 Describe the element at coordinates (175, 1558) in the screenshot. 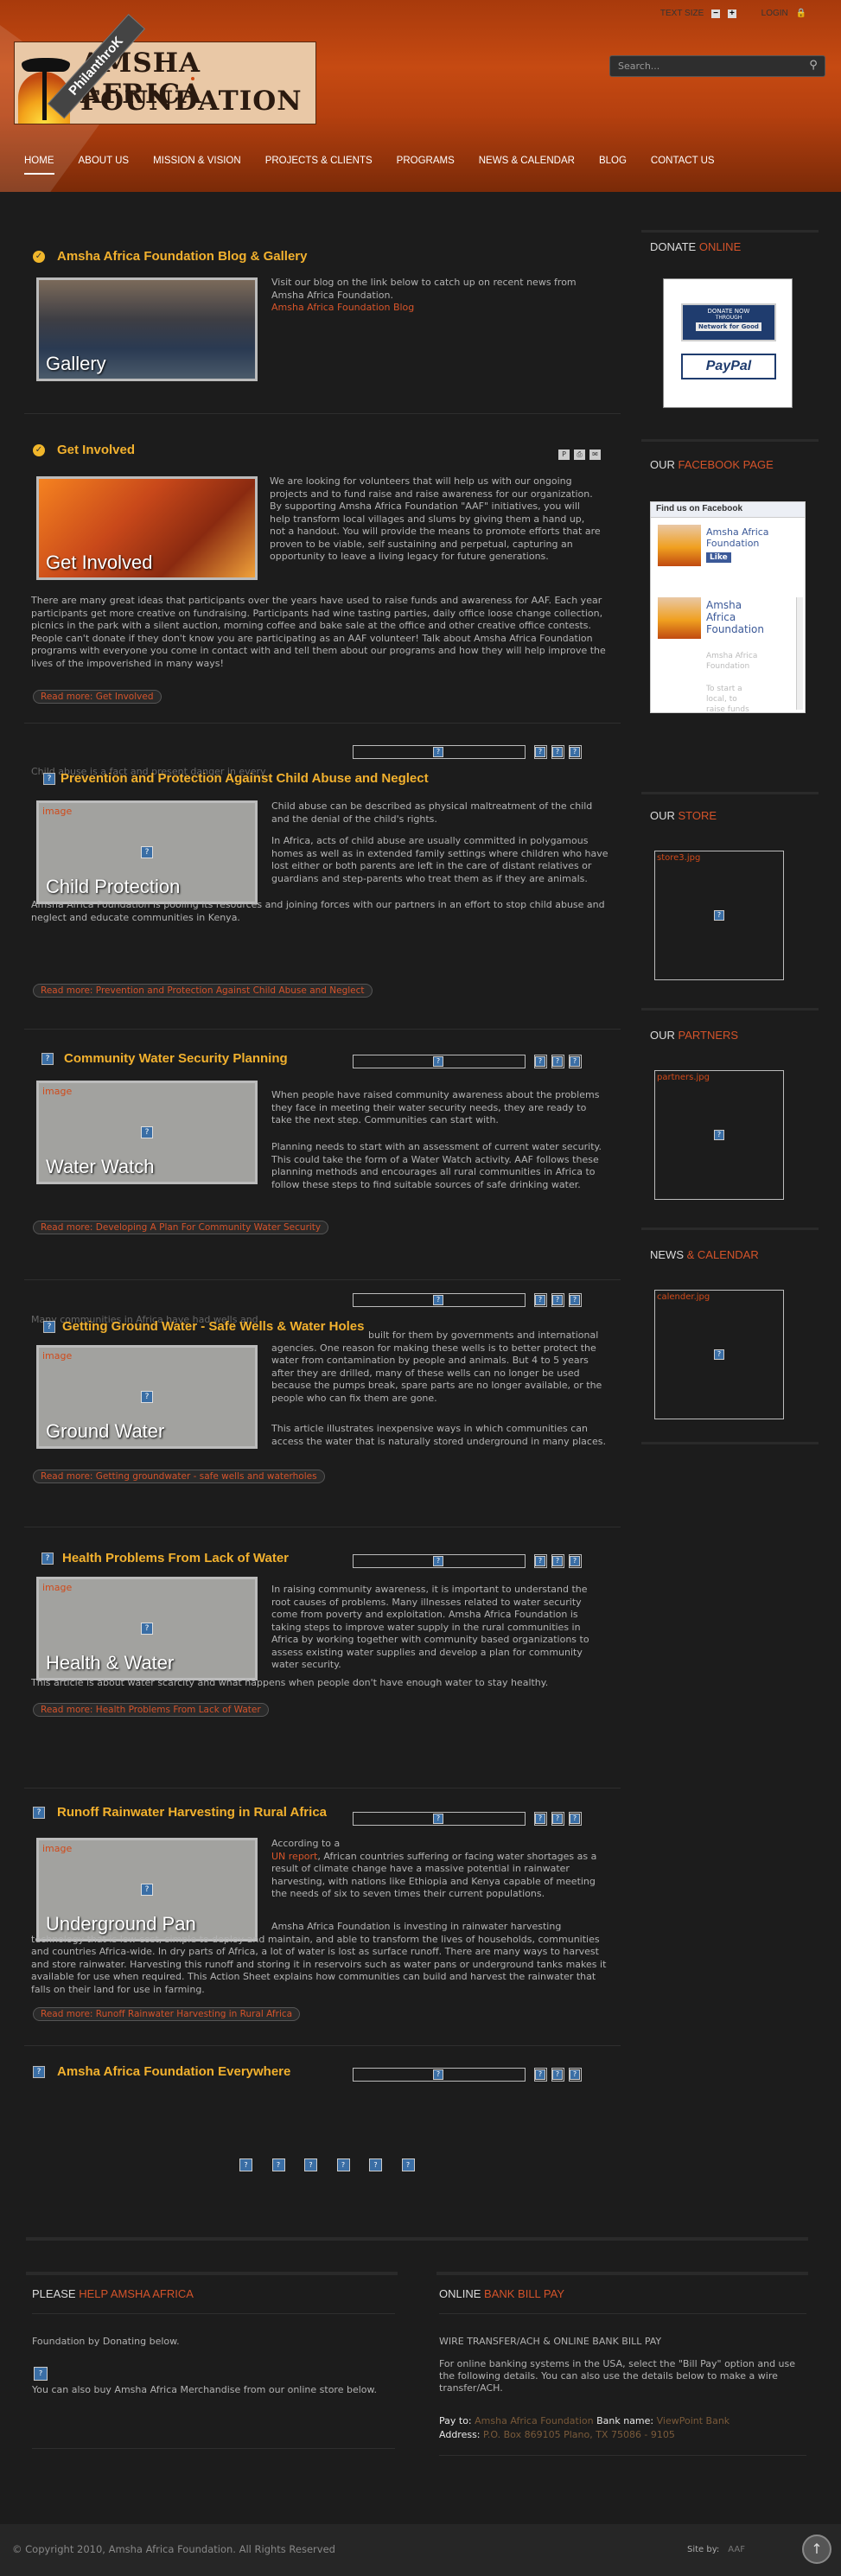

I see `article-title: Health Problems From Lack of Water` at that location.